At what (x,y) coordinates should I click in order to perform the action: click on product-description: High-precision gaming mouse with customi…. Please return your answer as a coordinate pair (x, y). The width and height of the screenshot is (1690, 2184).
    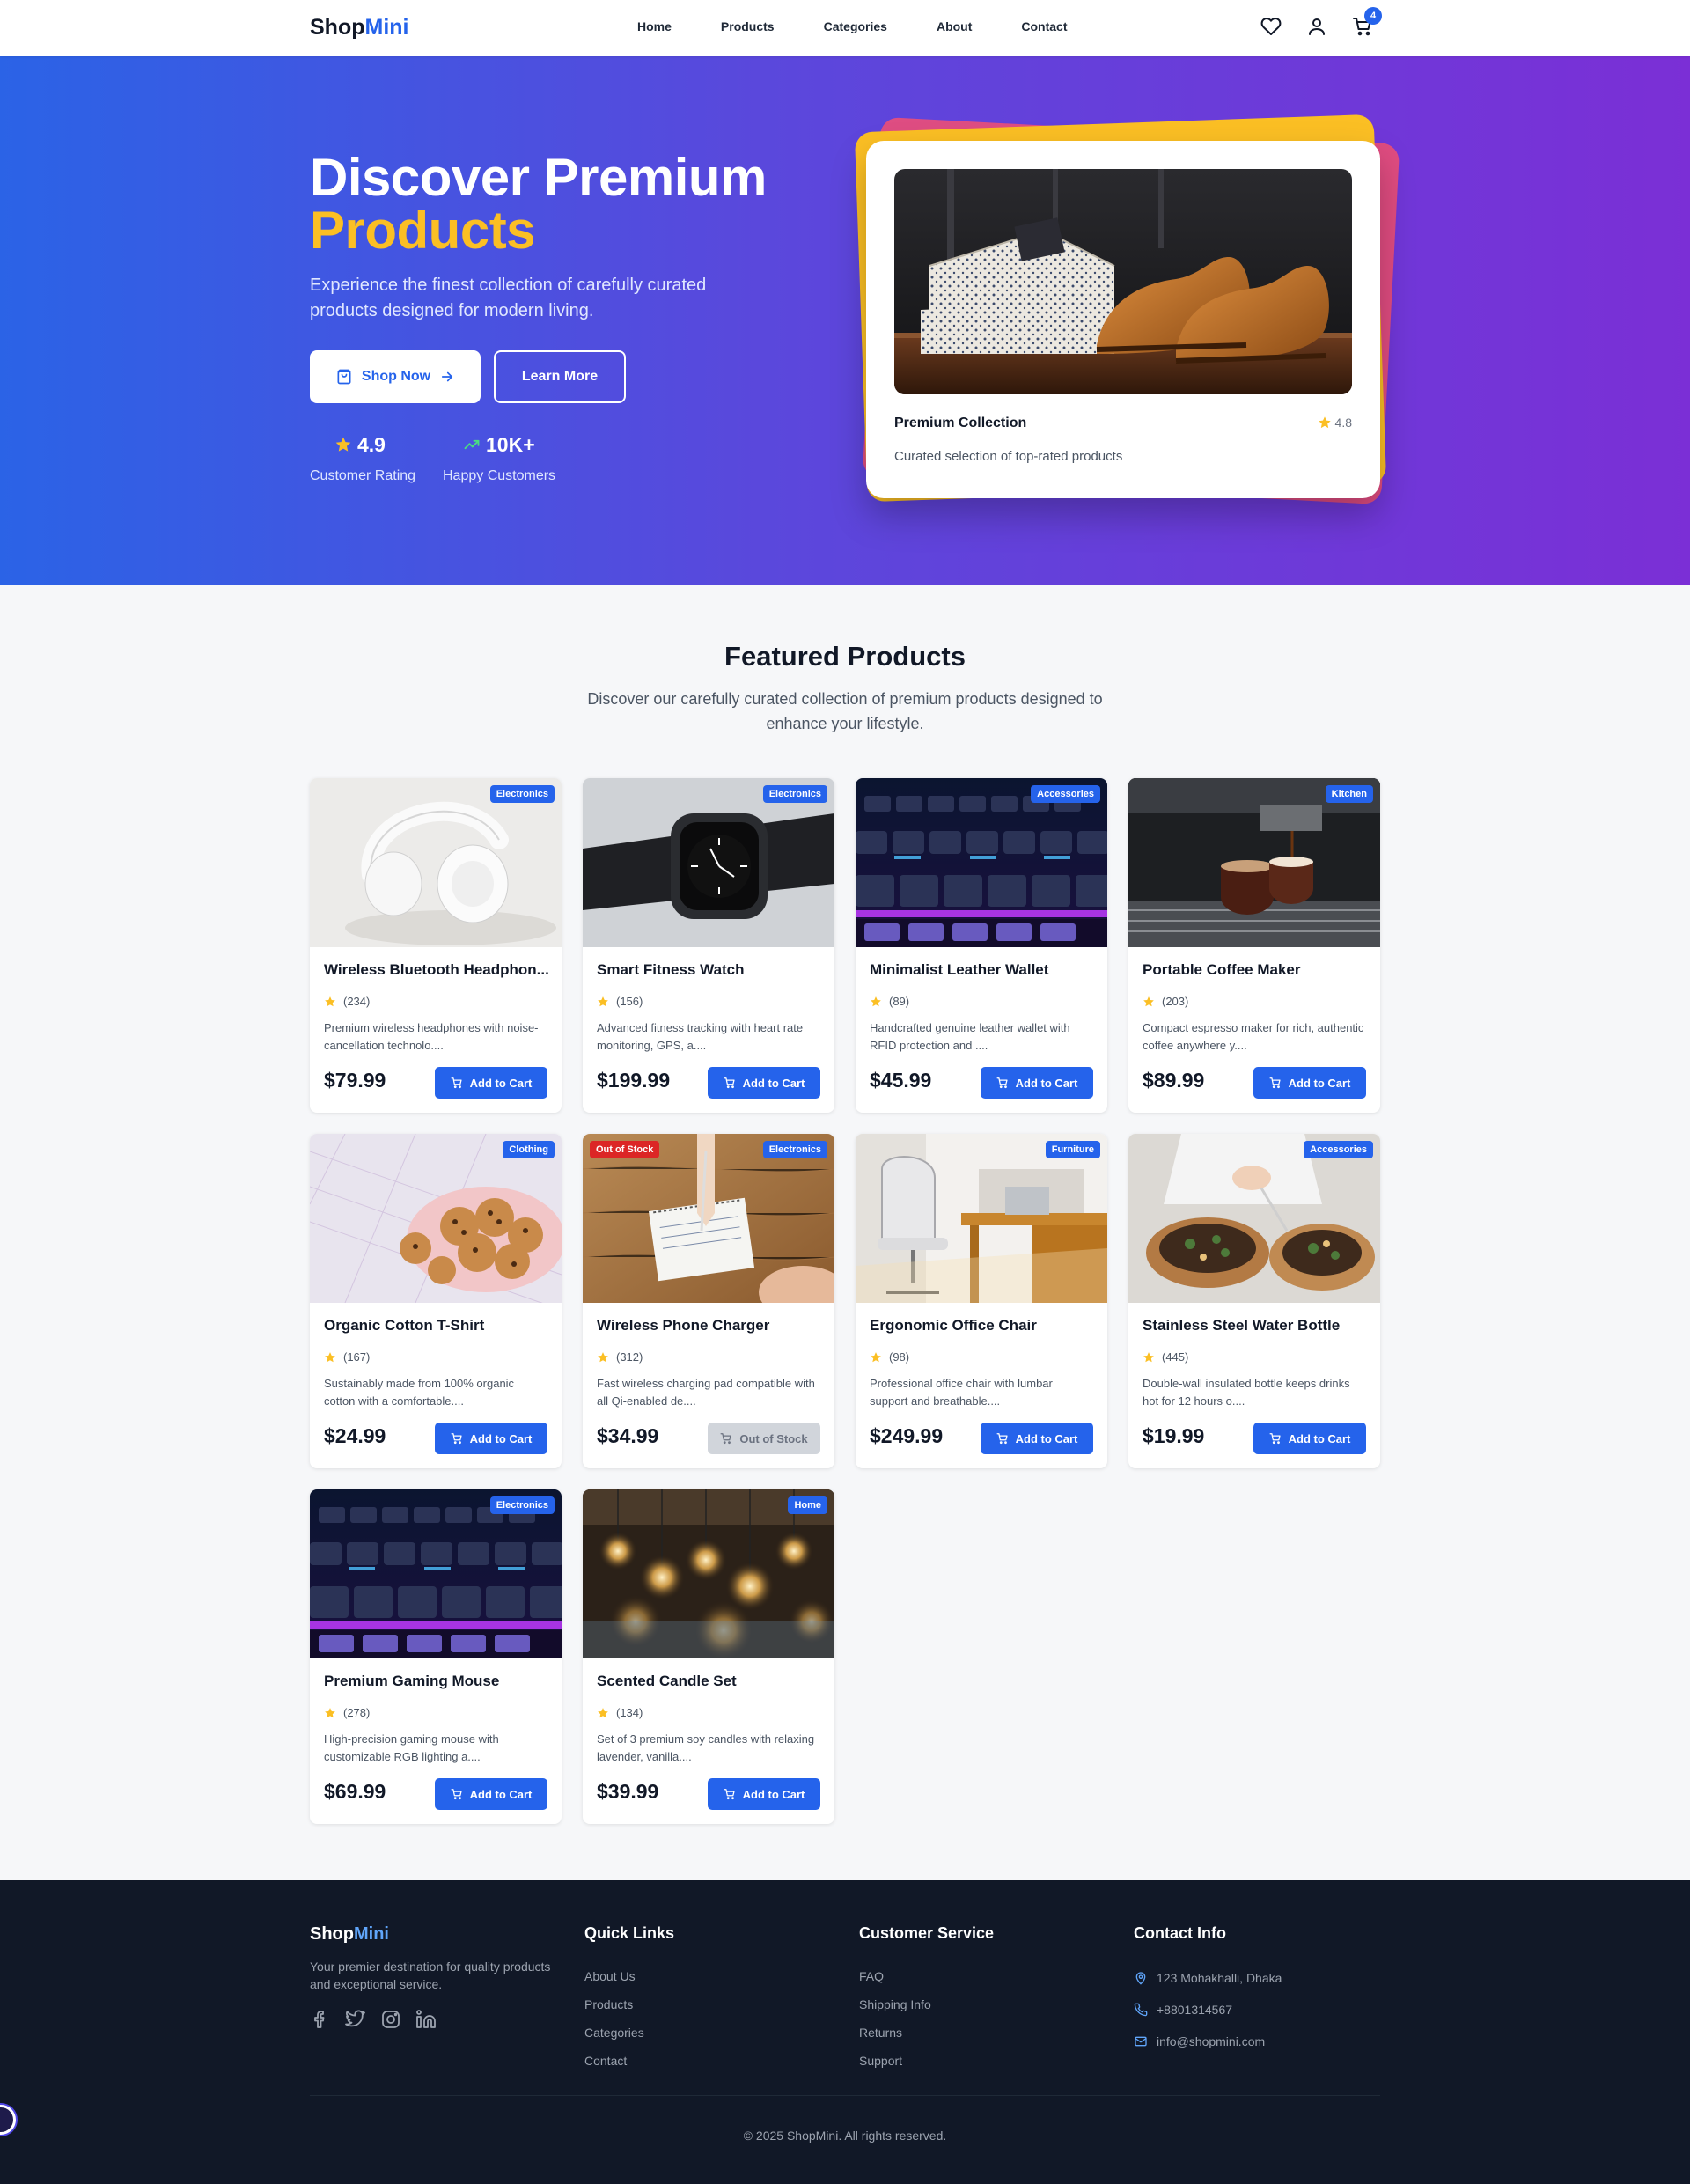
    Looking at the image, I should click on (412, 1747).